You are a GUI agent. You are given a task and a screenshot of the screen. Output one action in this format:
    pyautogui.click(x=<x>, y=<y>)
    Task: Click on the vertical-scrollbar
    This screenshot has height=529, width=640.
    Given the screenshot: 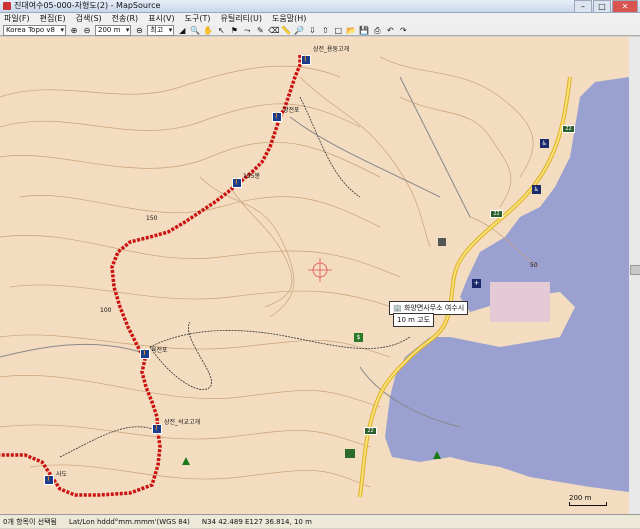 What is the action you would take?
    pyautogui.click(x=634, y=275)
    